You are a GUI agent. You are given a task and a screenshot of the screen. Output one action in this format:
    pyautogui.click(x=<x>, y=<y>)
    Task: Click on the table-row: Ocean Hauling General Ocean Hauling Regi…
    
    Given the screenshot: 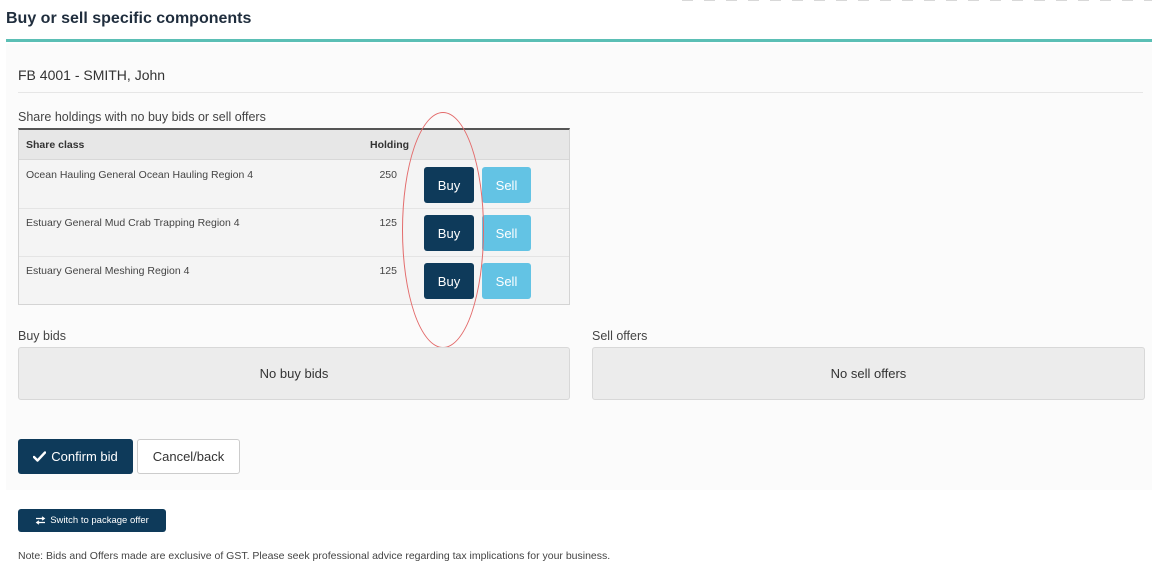 What is the action you would take?
    pyautogui.click(x=294, y=185)
    